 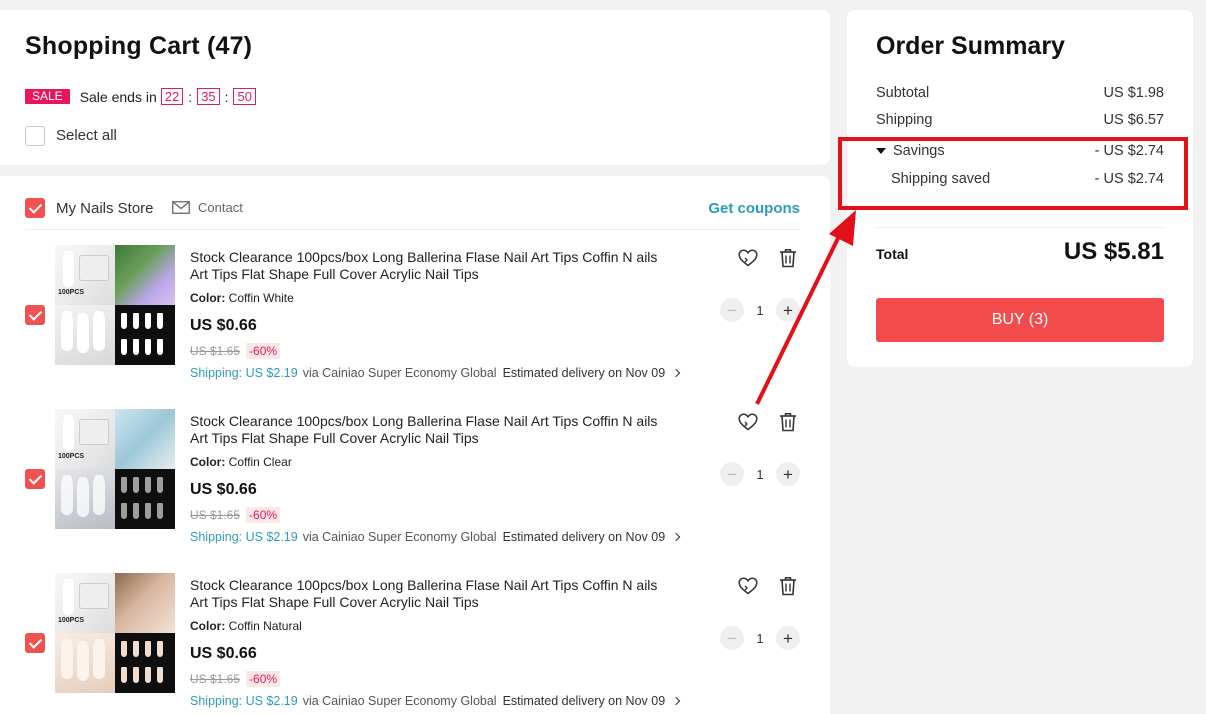 I want to click on shipping-row: Shipping US $6.57, so click(x=1020, y=120).